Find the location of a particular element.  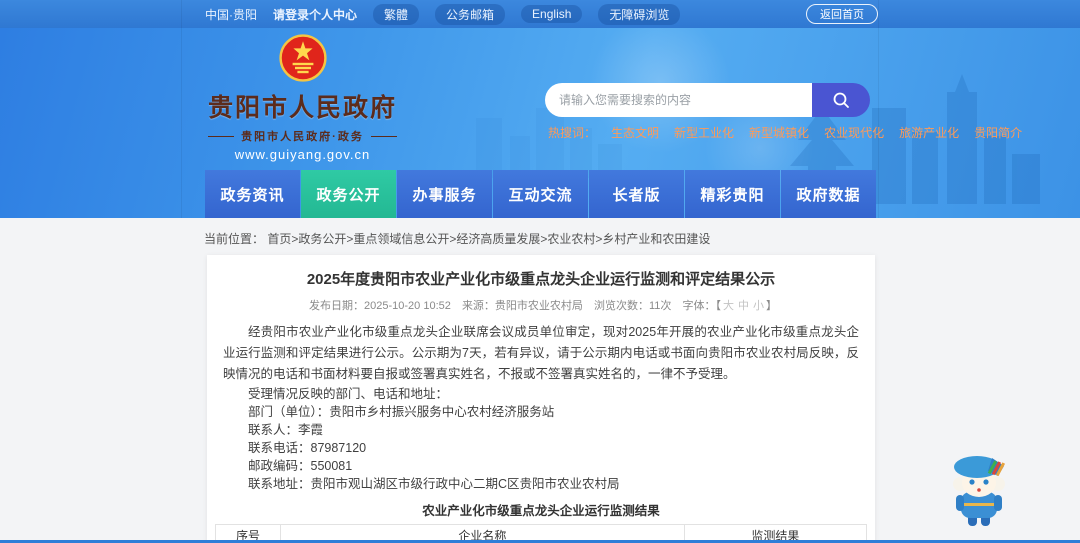

site-tagline: 贵阳市人民政府·政务 is located at coordinates (302, 137).